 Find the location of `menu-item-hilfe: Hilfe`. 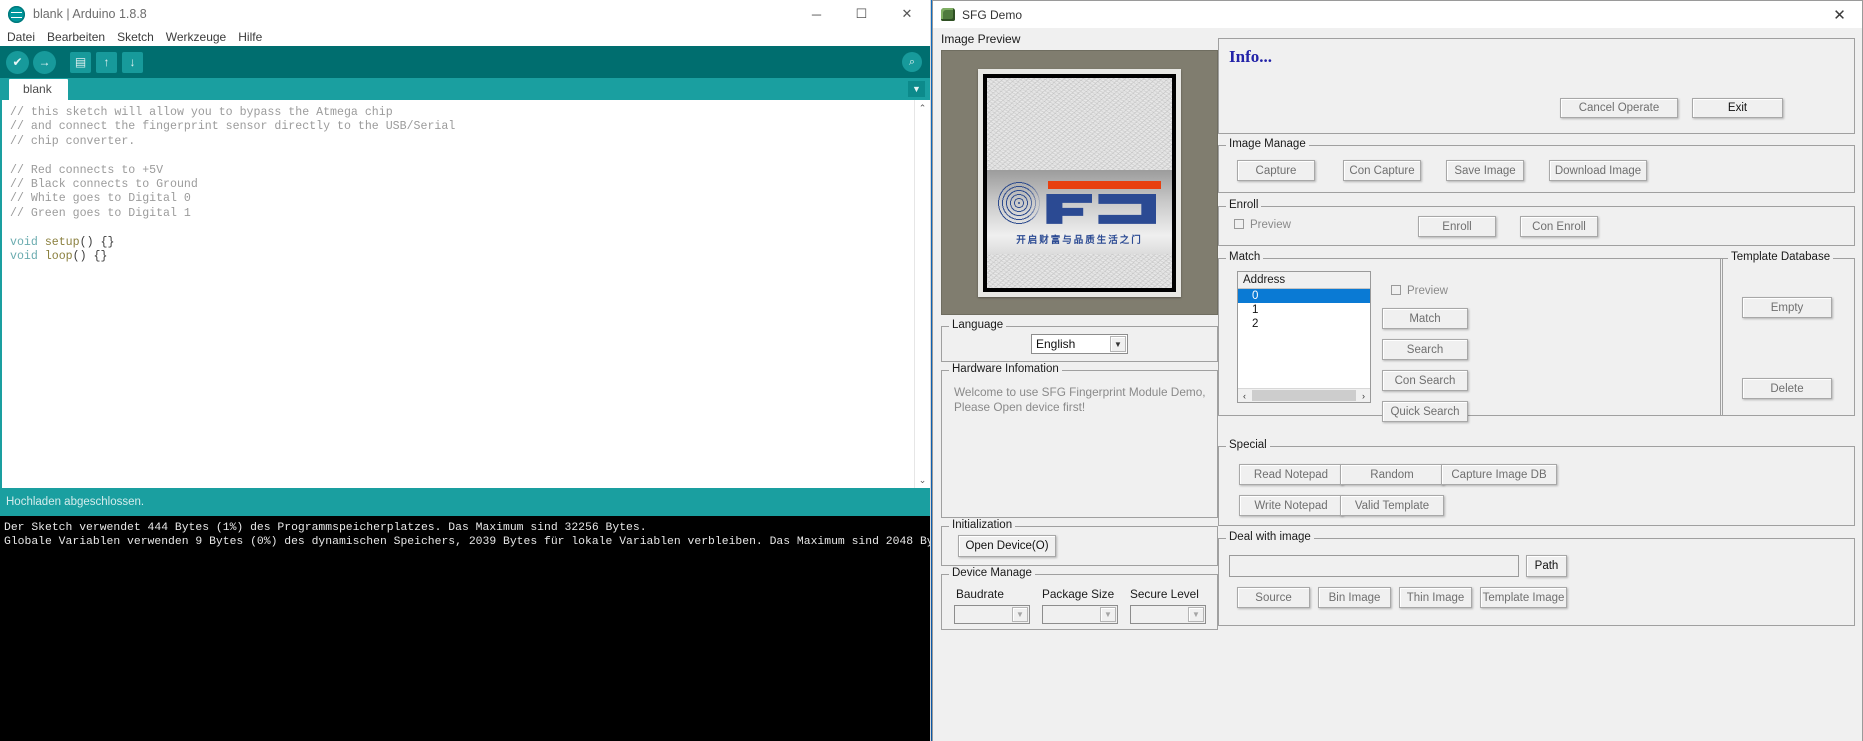

menu-item-hilfe: Hilfe is located at coordinates (250, 37).